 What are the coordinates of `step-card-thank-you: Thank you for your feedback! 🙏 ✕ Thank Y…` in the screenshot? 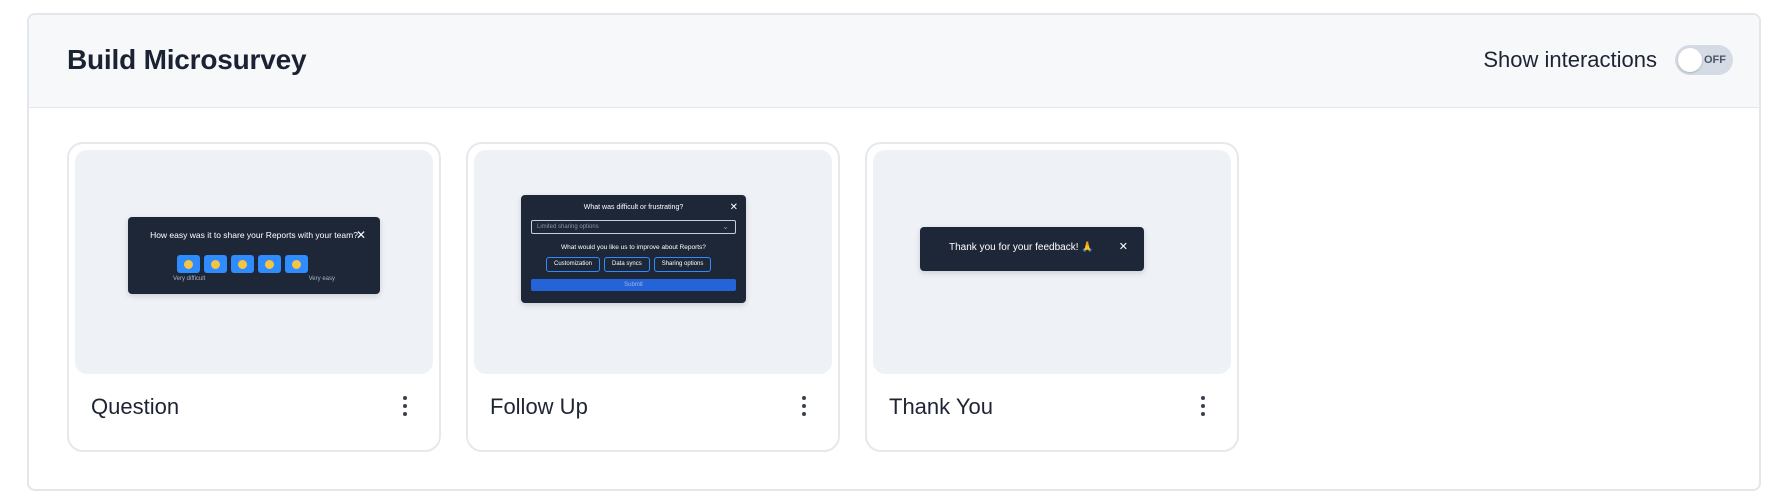 It's located at (1052, 297).